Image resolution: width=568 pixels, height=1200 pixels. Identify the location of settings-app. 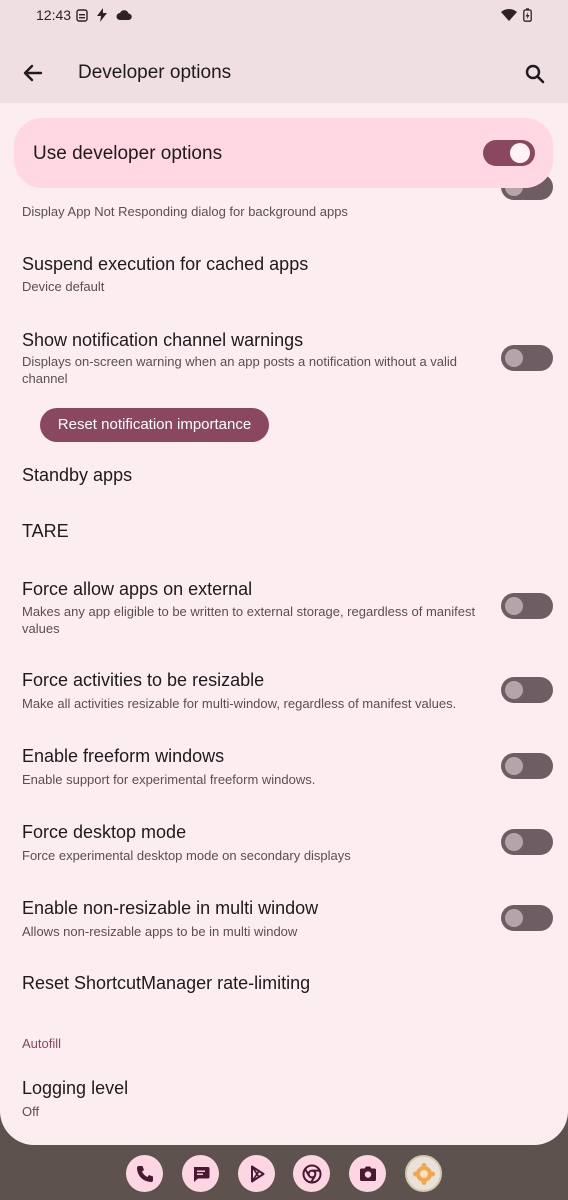
(423, 1173).